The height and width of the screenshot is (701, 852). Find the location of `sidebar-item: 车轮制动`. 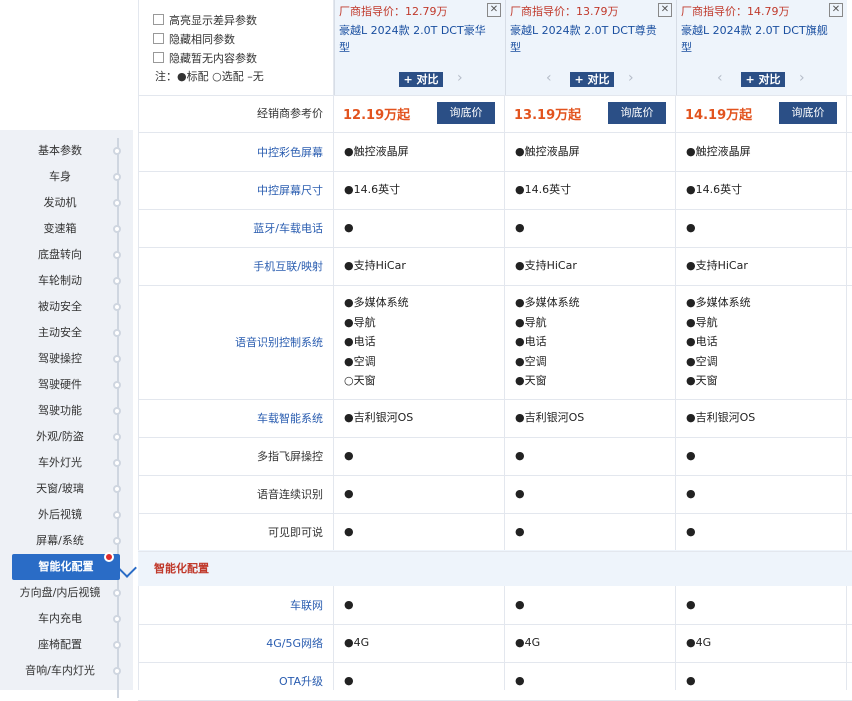

sidebar-item: 车轮制动 is located at coordinates (60, 281).